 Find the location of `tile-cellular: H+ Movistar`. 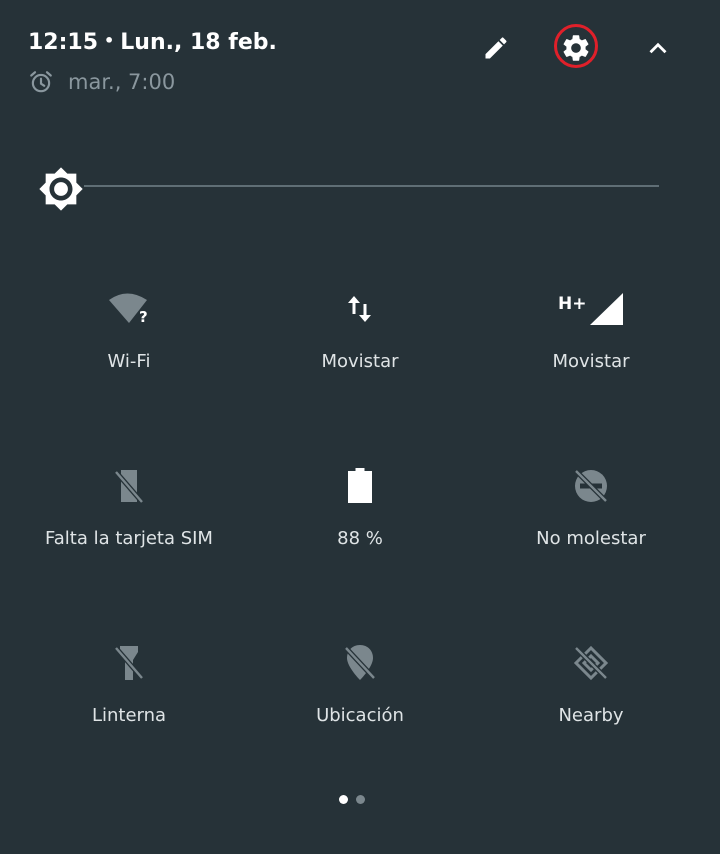

tile-cellular: H+ Movistar is located at coordinates (591, 330).